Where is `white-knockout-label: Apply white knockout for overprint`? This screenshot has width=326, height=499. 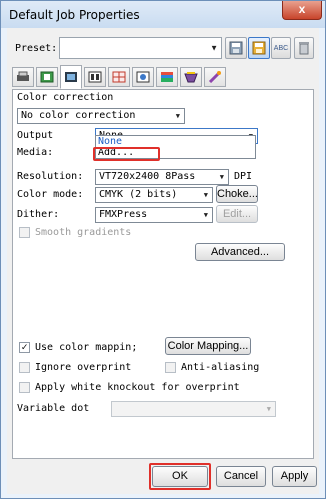 white-knockout-label: Apply white knockout for overprint is located at coordinates (137, 387).